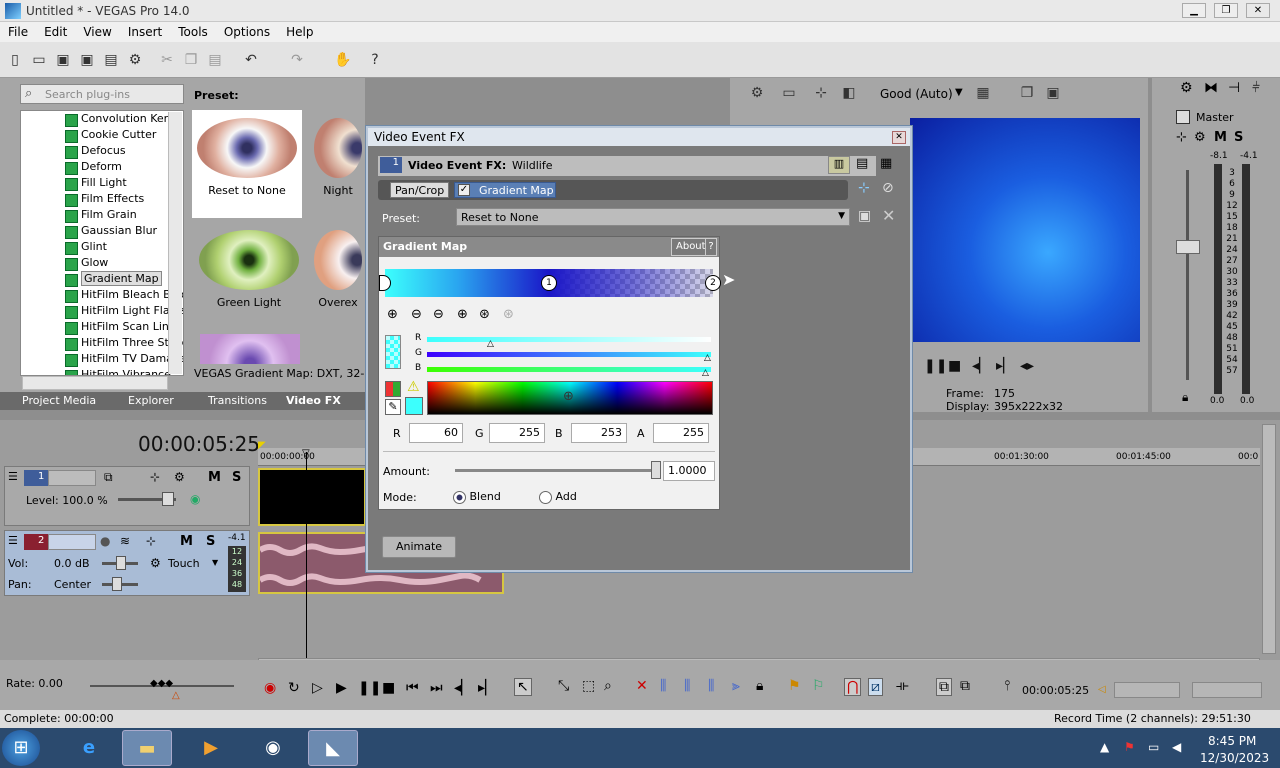 The width and height of the screenshot is (1280, 768). Describe the element at coordinates (608, 686) in the screenshot. I see `zoom-tool-icon: ⌕` at that location.